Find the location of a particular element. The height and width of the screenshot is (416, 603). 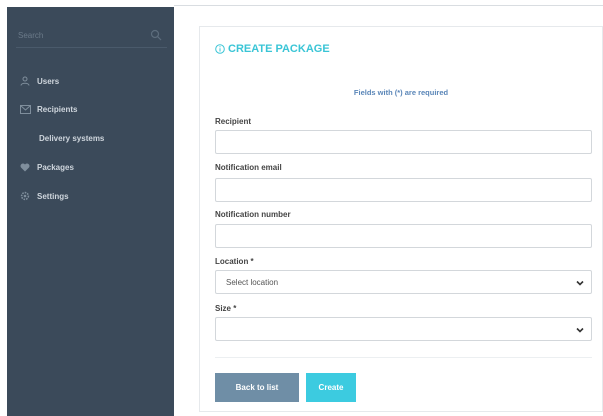

sidebar-item-delivery-systems: Delivery systems is located at coordinates (90, 138).